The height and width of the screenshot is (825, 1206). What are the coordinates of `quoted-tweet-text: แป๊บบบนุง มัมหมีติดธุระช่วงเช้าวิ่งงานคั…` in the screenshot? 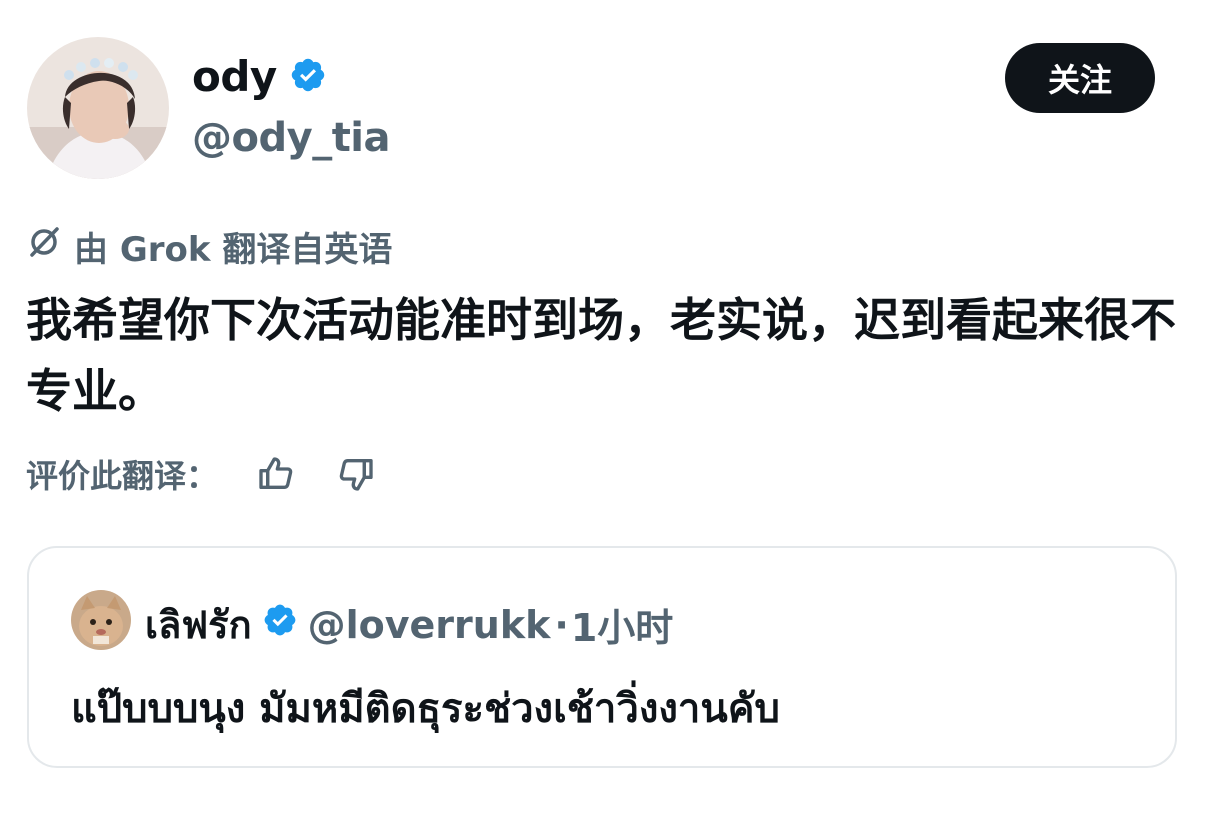 It's located at (425, 709).